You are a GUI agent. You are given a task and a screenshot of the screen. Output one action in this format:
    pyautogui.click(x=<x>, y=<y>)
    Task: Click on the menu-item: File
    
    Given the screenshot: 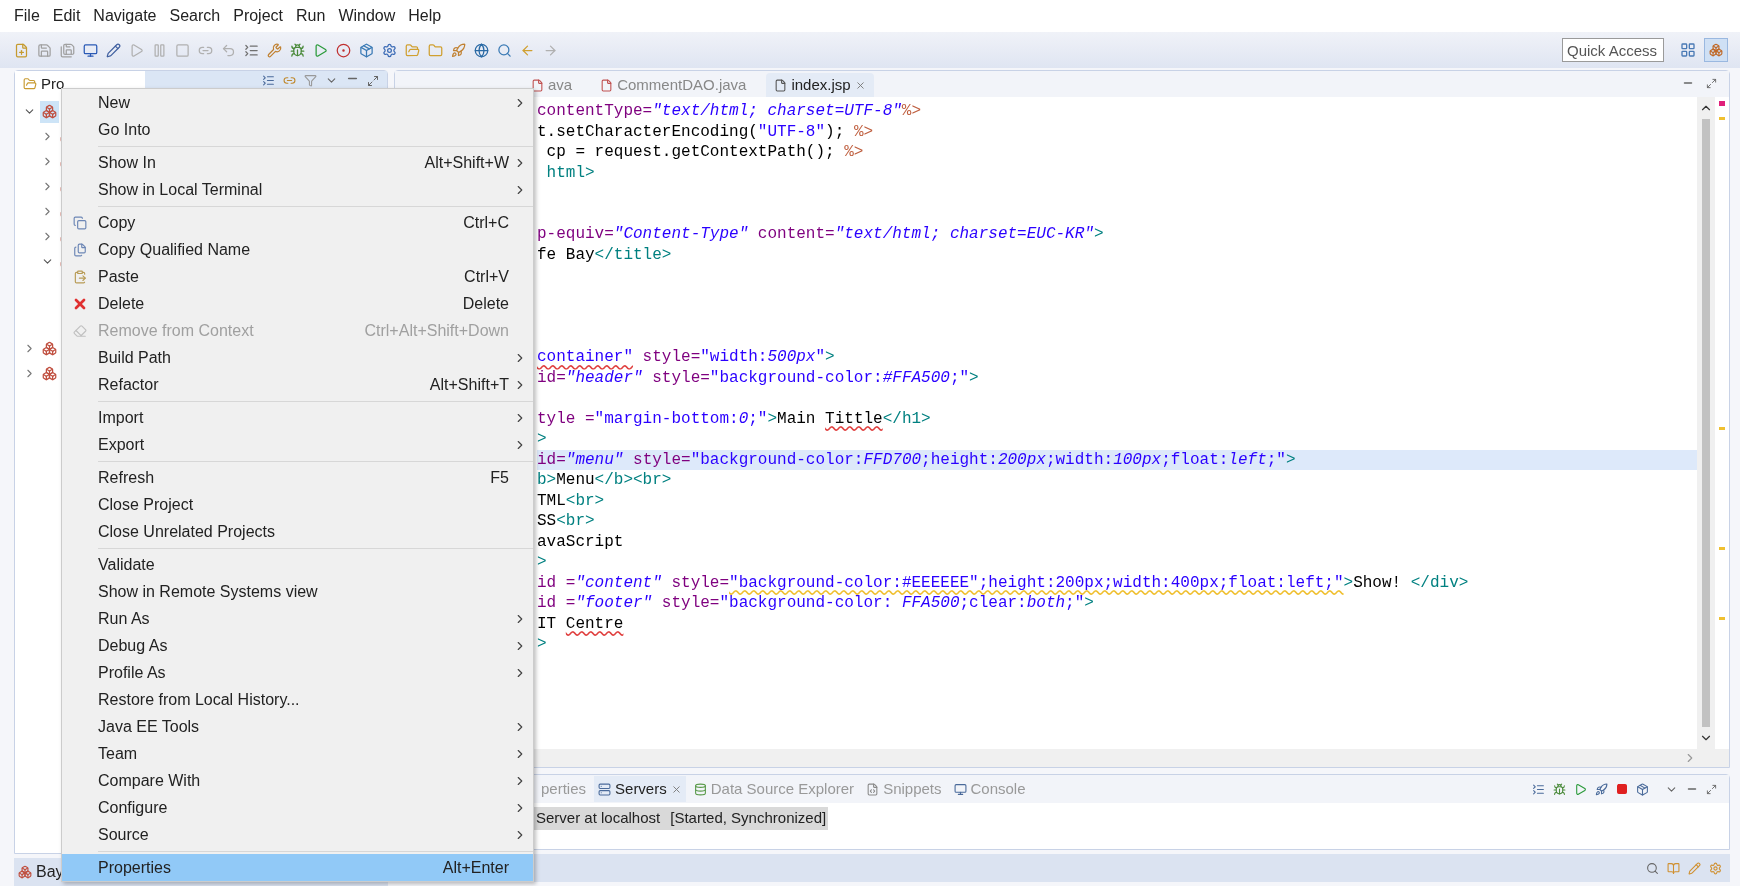 What is the action you would take?
    pyautogui.click(x=27, y=16)
    